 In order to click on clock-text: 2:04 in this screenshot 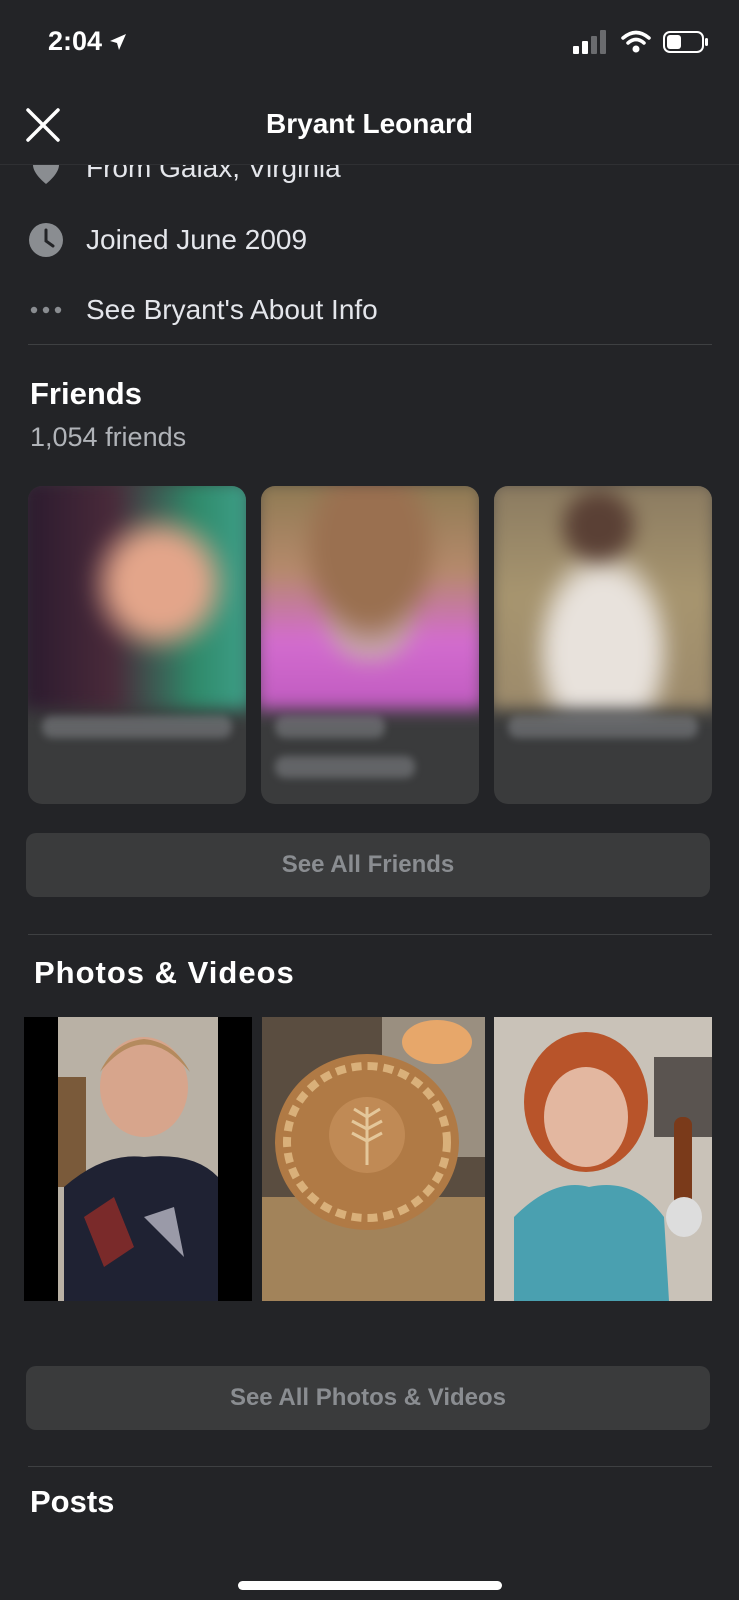, I will do `click(75, 41)`.